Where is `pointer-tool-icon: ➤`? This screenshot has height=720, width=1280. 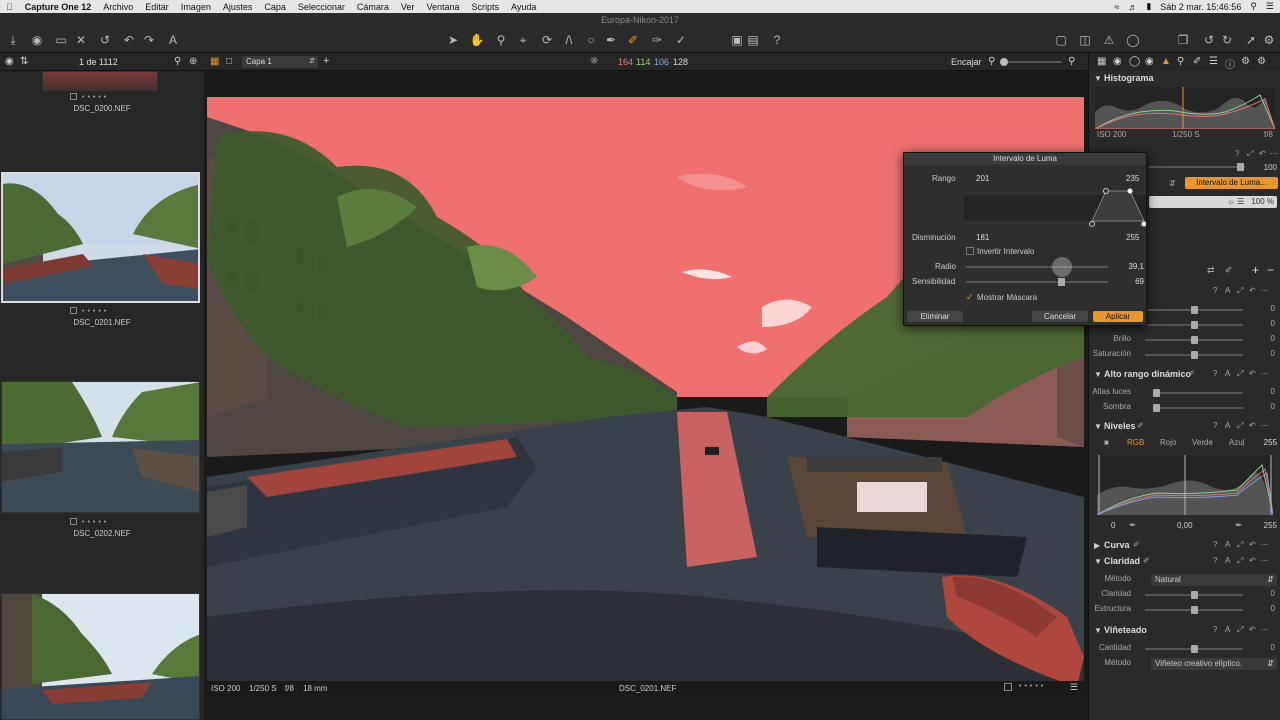 pointer-tool-icon: ➤ is located at coordinates (453, 40).